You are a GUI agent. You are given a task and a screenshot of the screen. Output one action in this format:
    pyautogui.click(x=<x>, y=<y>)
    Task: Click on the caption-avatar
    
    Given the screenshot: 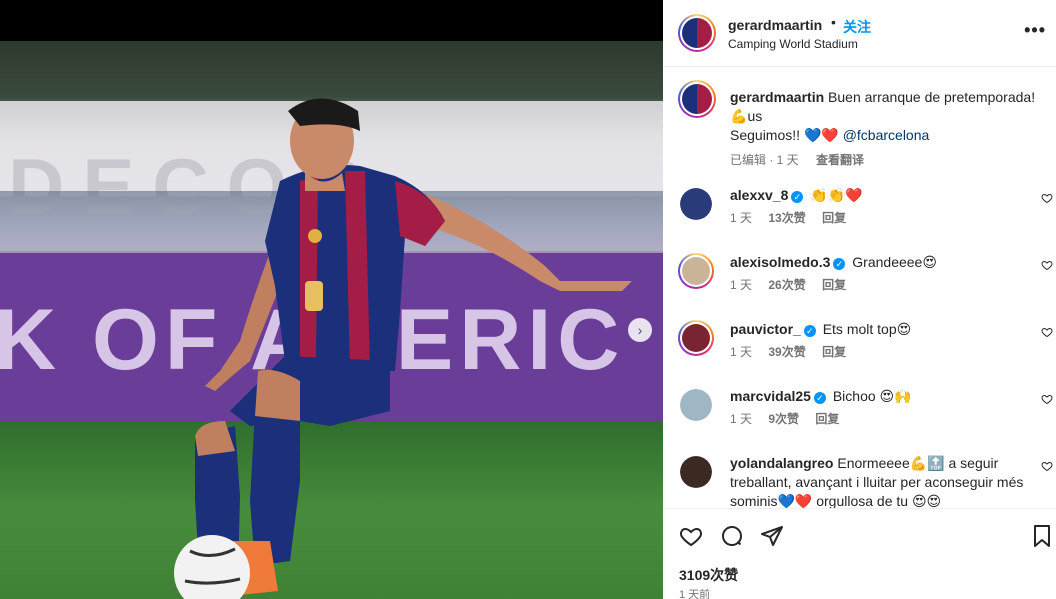 What is the action you would take?
    pyautogui.click(x=697, y=99)
    